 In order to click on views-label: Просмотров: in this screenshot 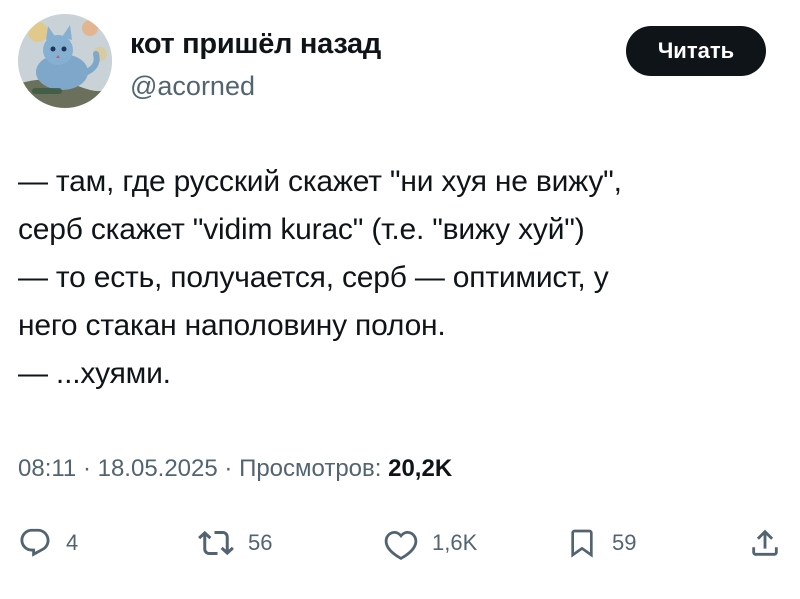, I will do `click(310, 468)`.